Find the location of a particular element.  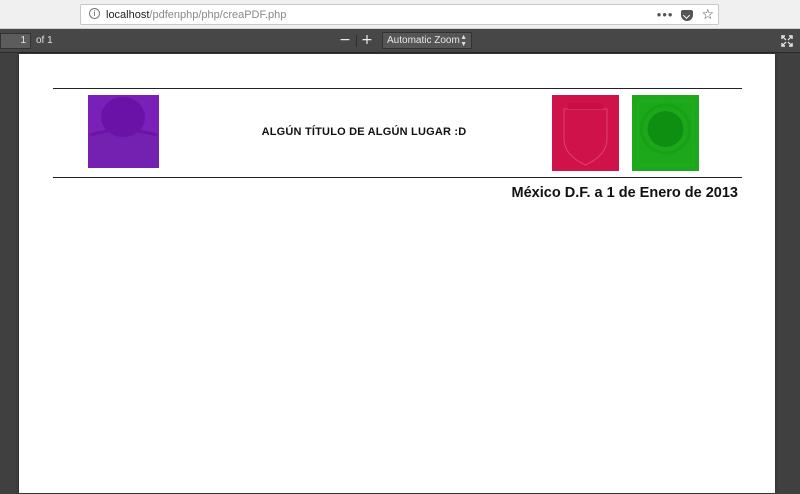

logo-left-icon is located at coordinates (123, 131).